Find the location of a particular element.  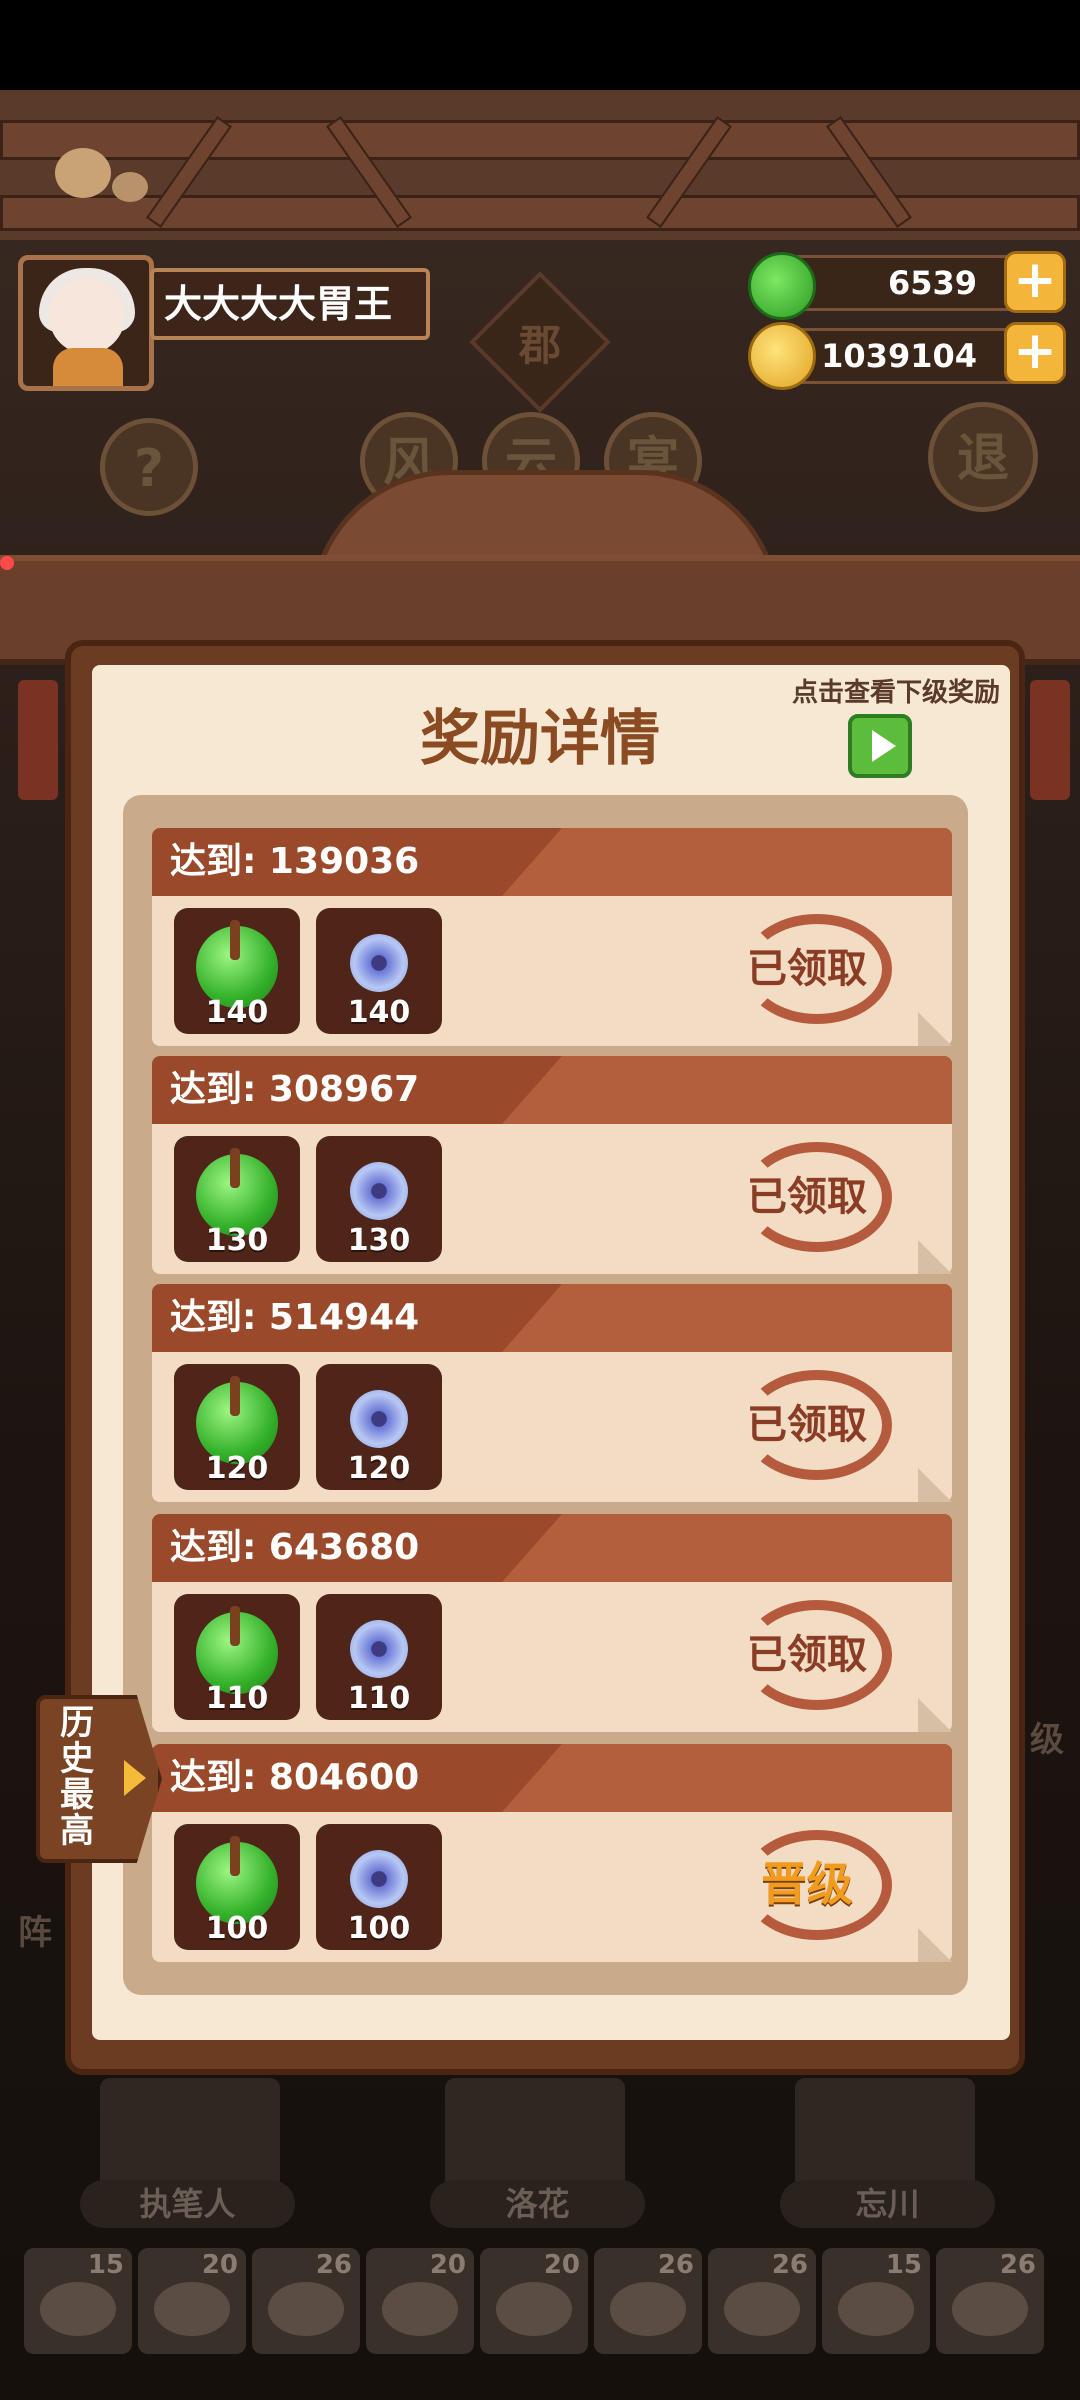

orb-quantity: 140 is located at coordinates (379, 1012).